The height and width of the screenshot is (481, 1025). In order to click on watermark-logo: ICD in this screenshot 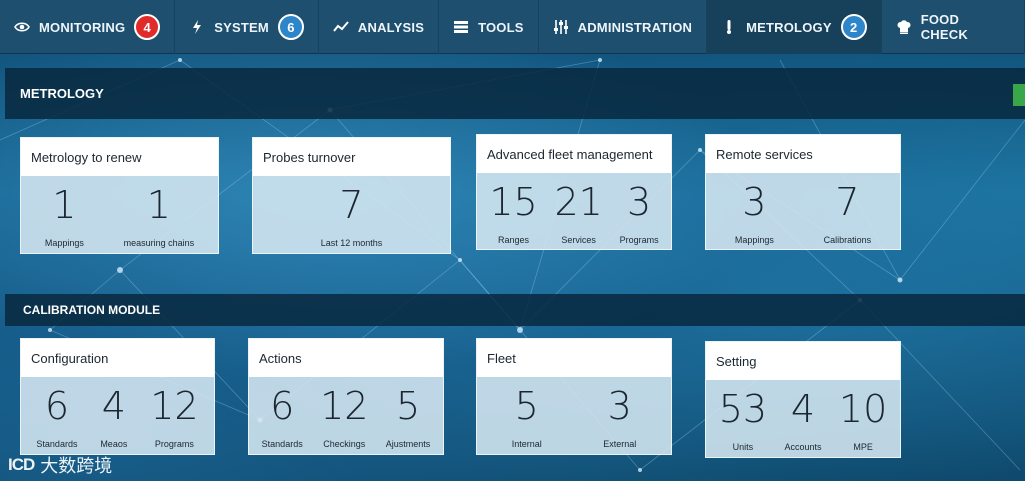, I will do `click(21, 464)`.